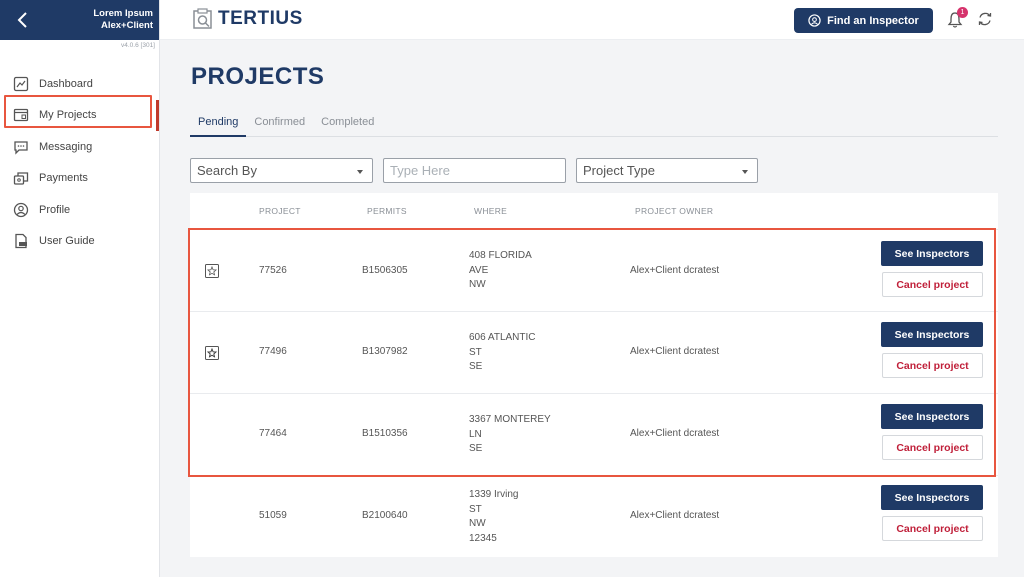  Describe the element at coordinates (477, 170) in the screenshot. I see `search-input` at that location.